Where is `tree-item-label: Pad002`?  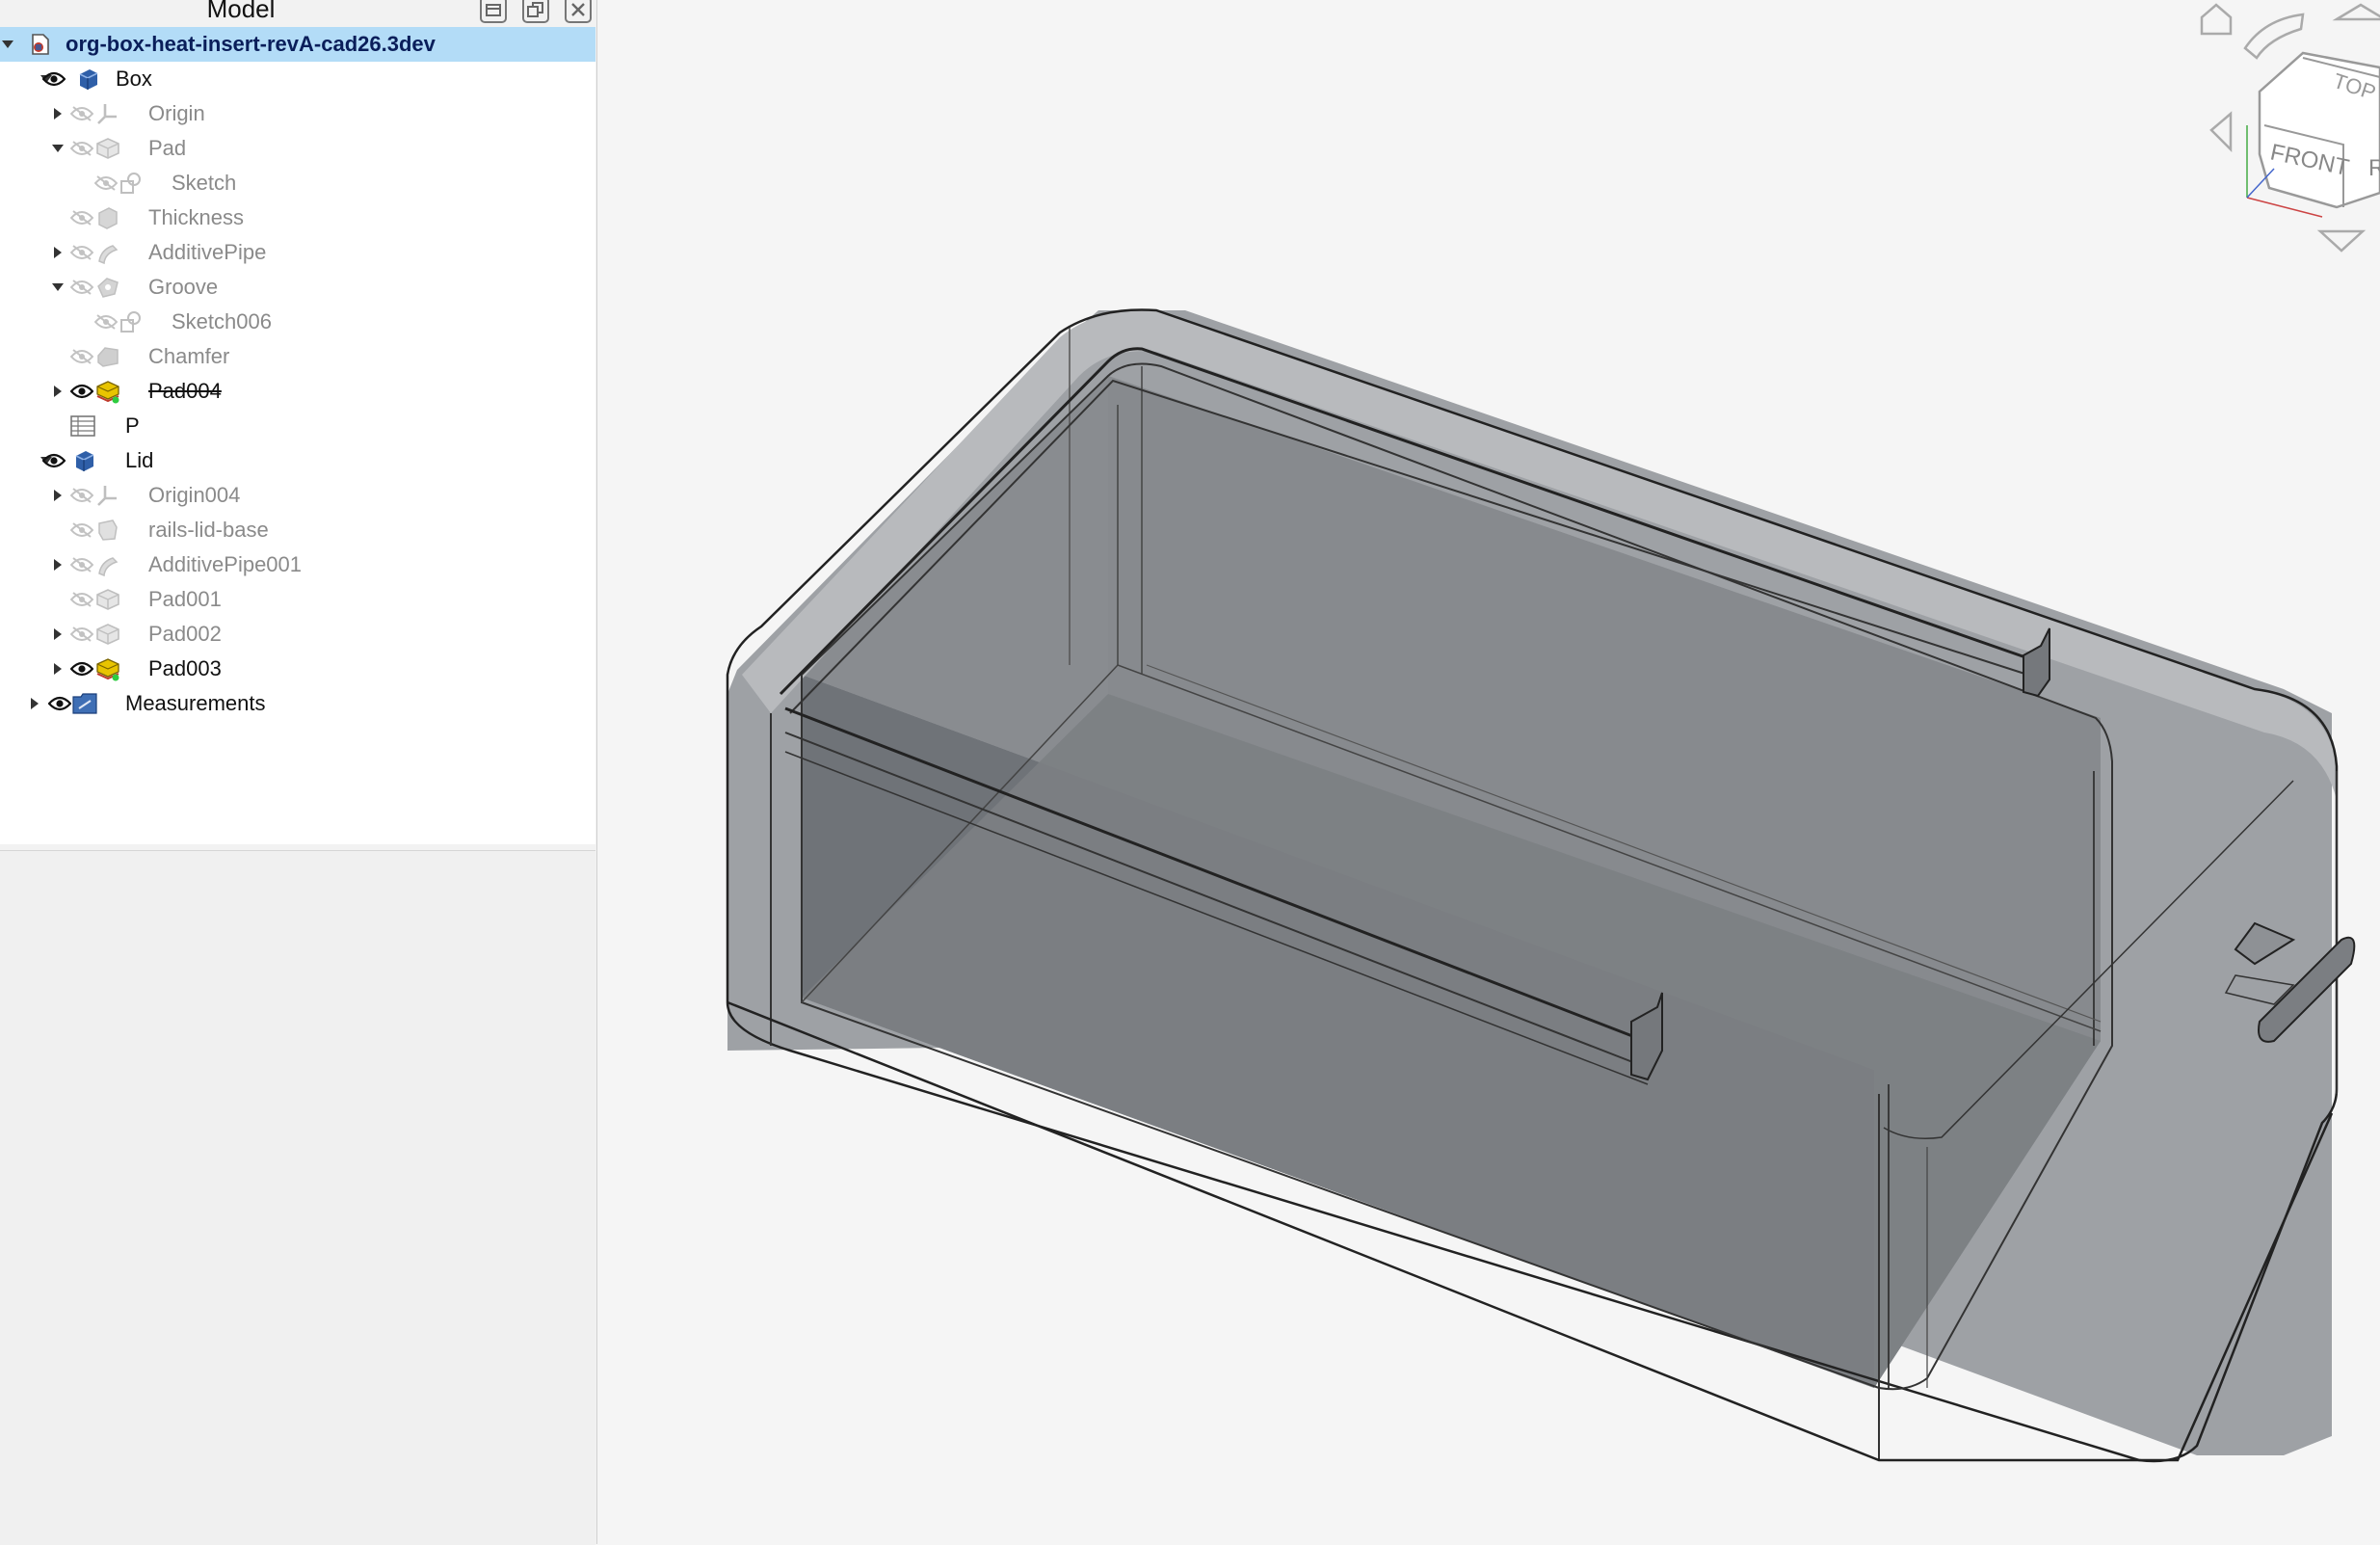
tree-item-label: Pad002 is located at coordinates (185, 634).